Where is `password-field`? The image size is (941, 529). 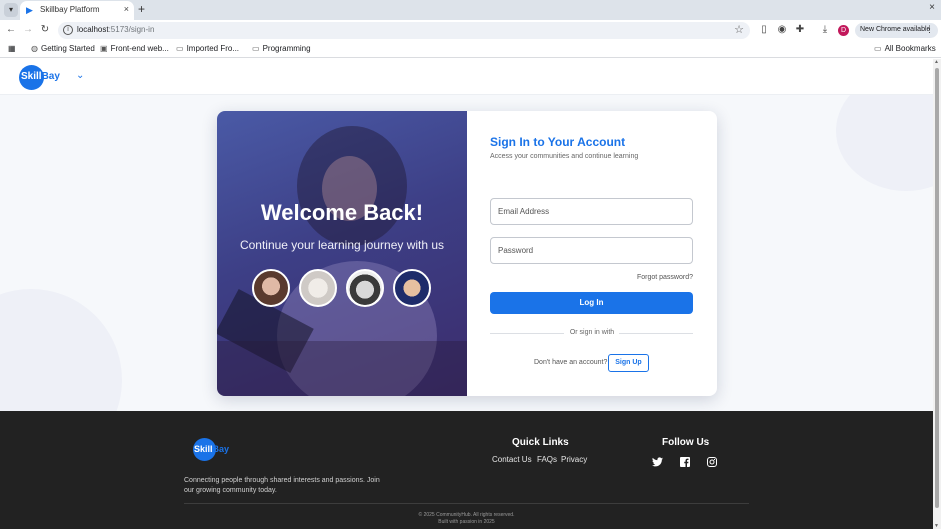 password-field is located at coordinates (591, 250).